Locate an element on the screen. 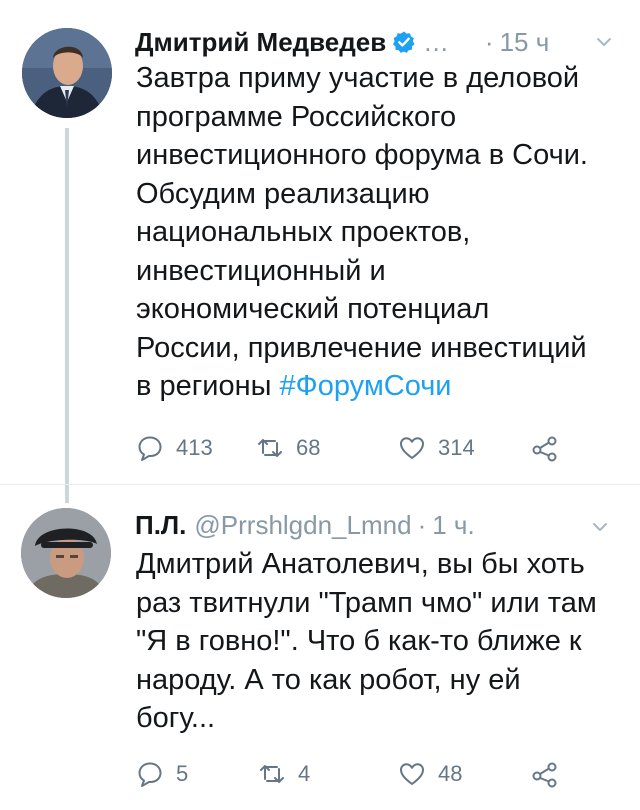 The width and height of the screenshot is (640, 810). author-name: Дмитрий Медведев is located at coordinates (260, 42).